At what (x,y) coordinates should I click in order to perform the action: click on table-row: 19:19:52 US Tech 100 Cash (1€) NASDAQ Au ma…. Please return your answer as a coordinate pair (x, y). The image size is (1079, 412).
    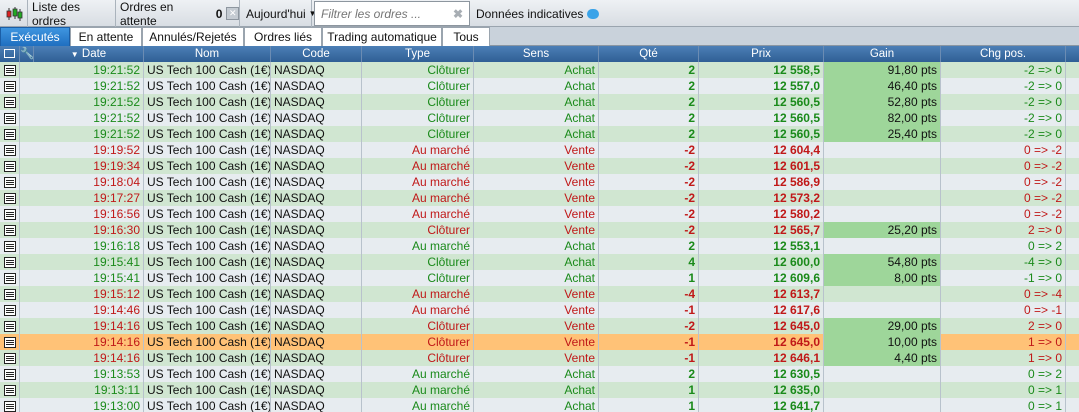
    Looking at the image, I should click on (539, 150).